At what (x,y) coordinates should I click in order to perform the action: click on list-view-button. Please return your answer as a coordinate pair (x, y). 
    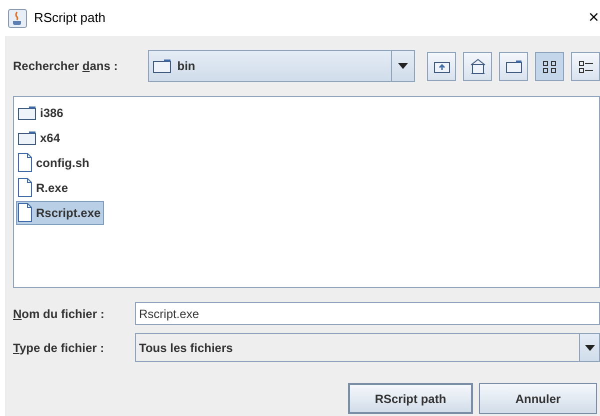
    Looking at the image, I should click on (549, 66).